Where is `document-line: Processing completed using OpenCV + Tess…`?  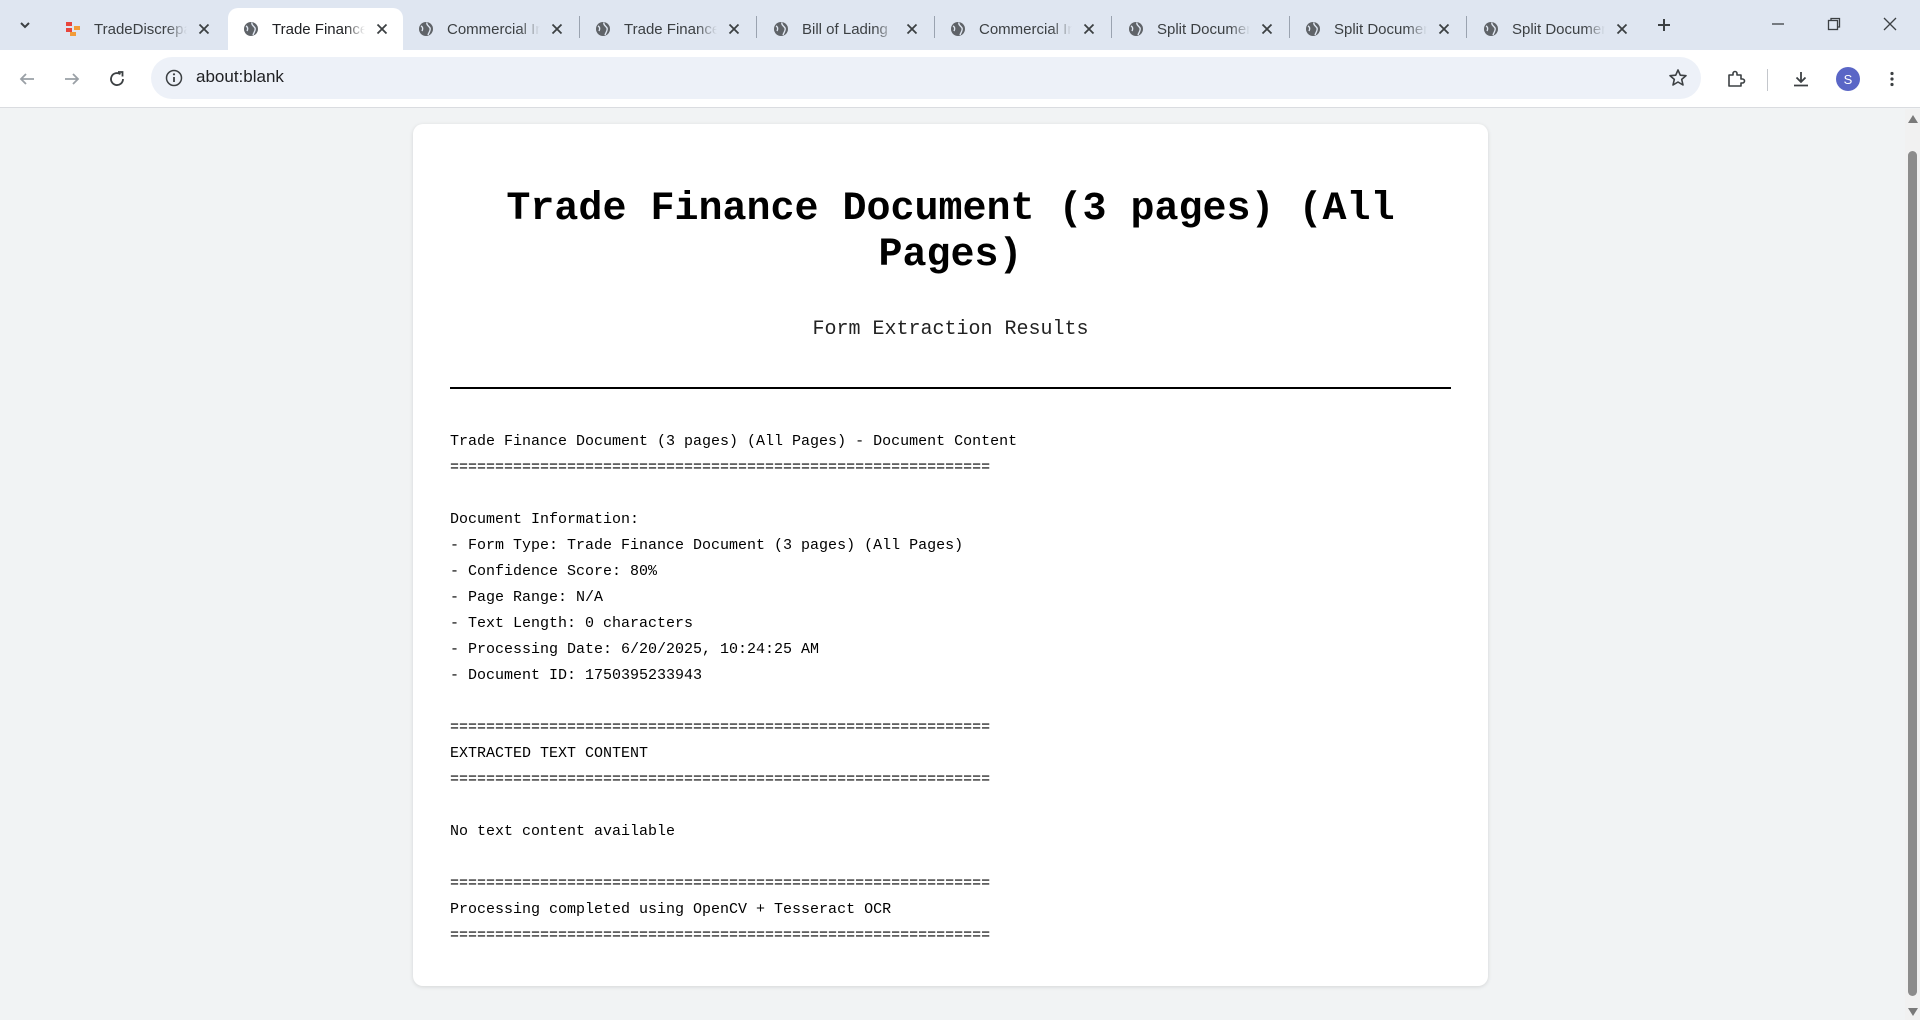
document-line: Processing completed using OpenCV + Tess… is located at coordinates (671, 909).